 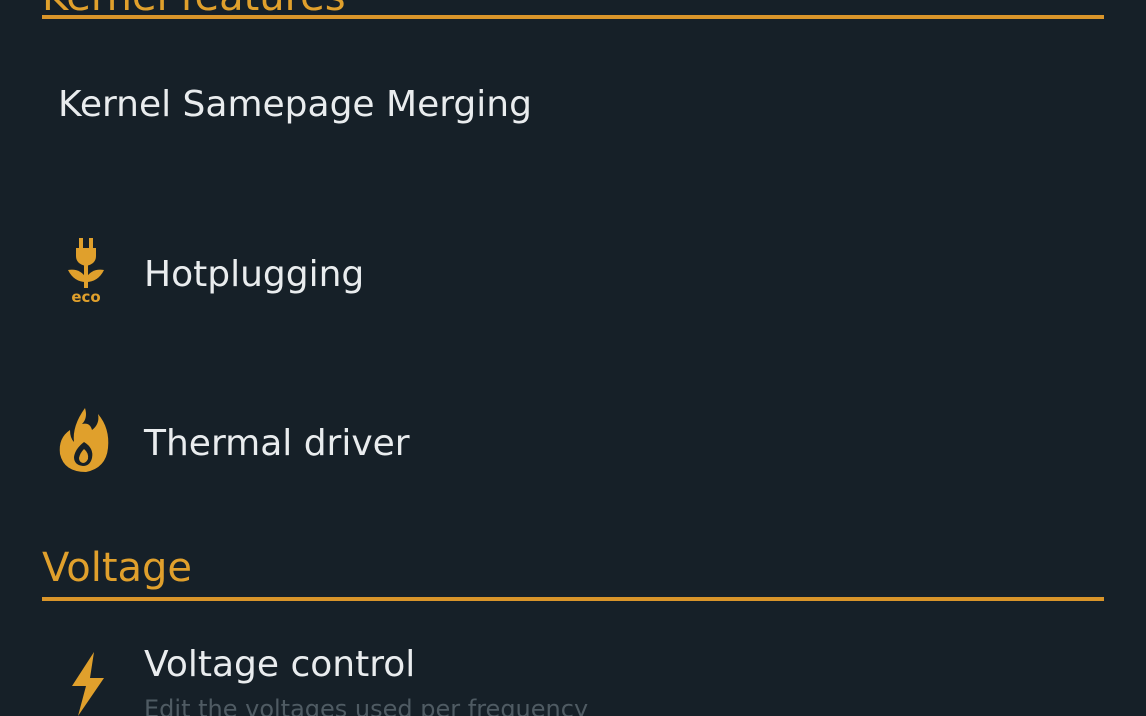 I want to click on list-item-title: Voltage control, so click(x=280, y=664).